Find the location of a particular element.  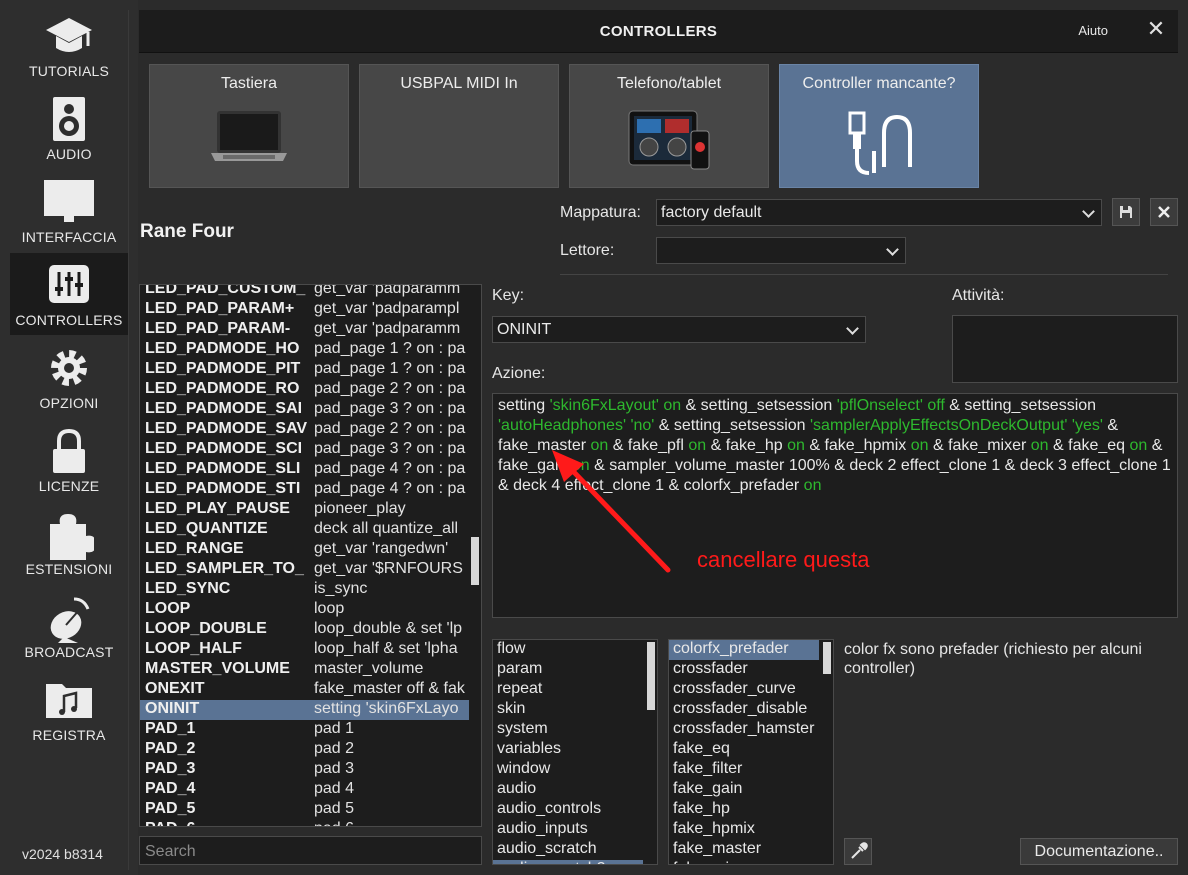

help-link: Aiuto is located at coordinates (1093, 30).